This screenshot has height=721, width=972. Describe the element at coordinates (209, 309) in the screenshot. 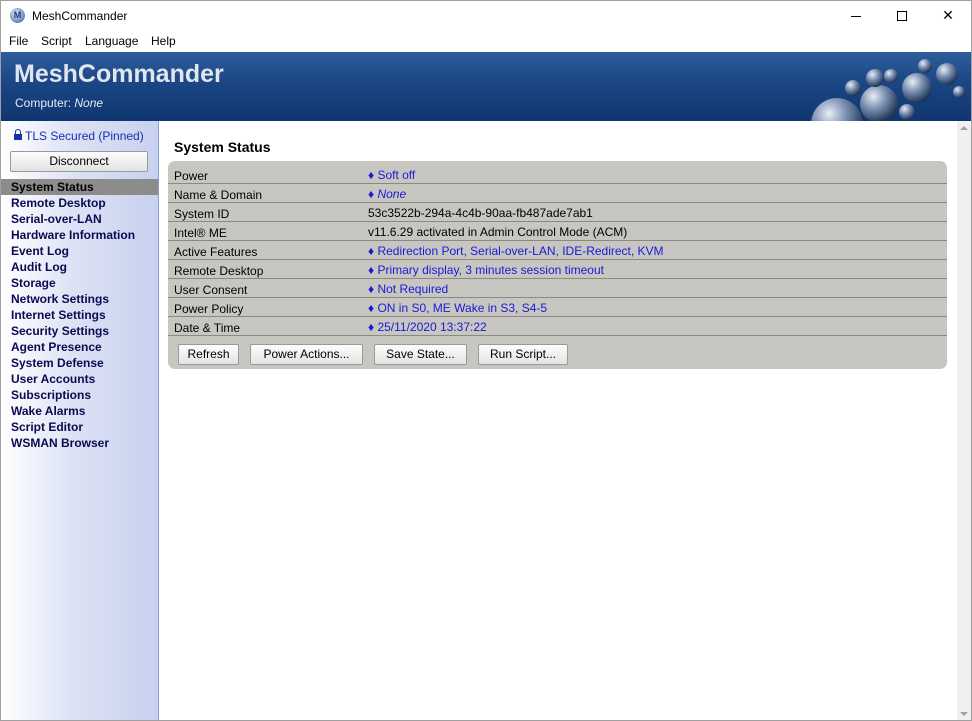

I see `row-label: Power Policy` at that location.